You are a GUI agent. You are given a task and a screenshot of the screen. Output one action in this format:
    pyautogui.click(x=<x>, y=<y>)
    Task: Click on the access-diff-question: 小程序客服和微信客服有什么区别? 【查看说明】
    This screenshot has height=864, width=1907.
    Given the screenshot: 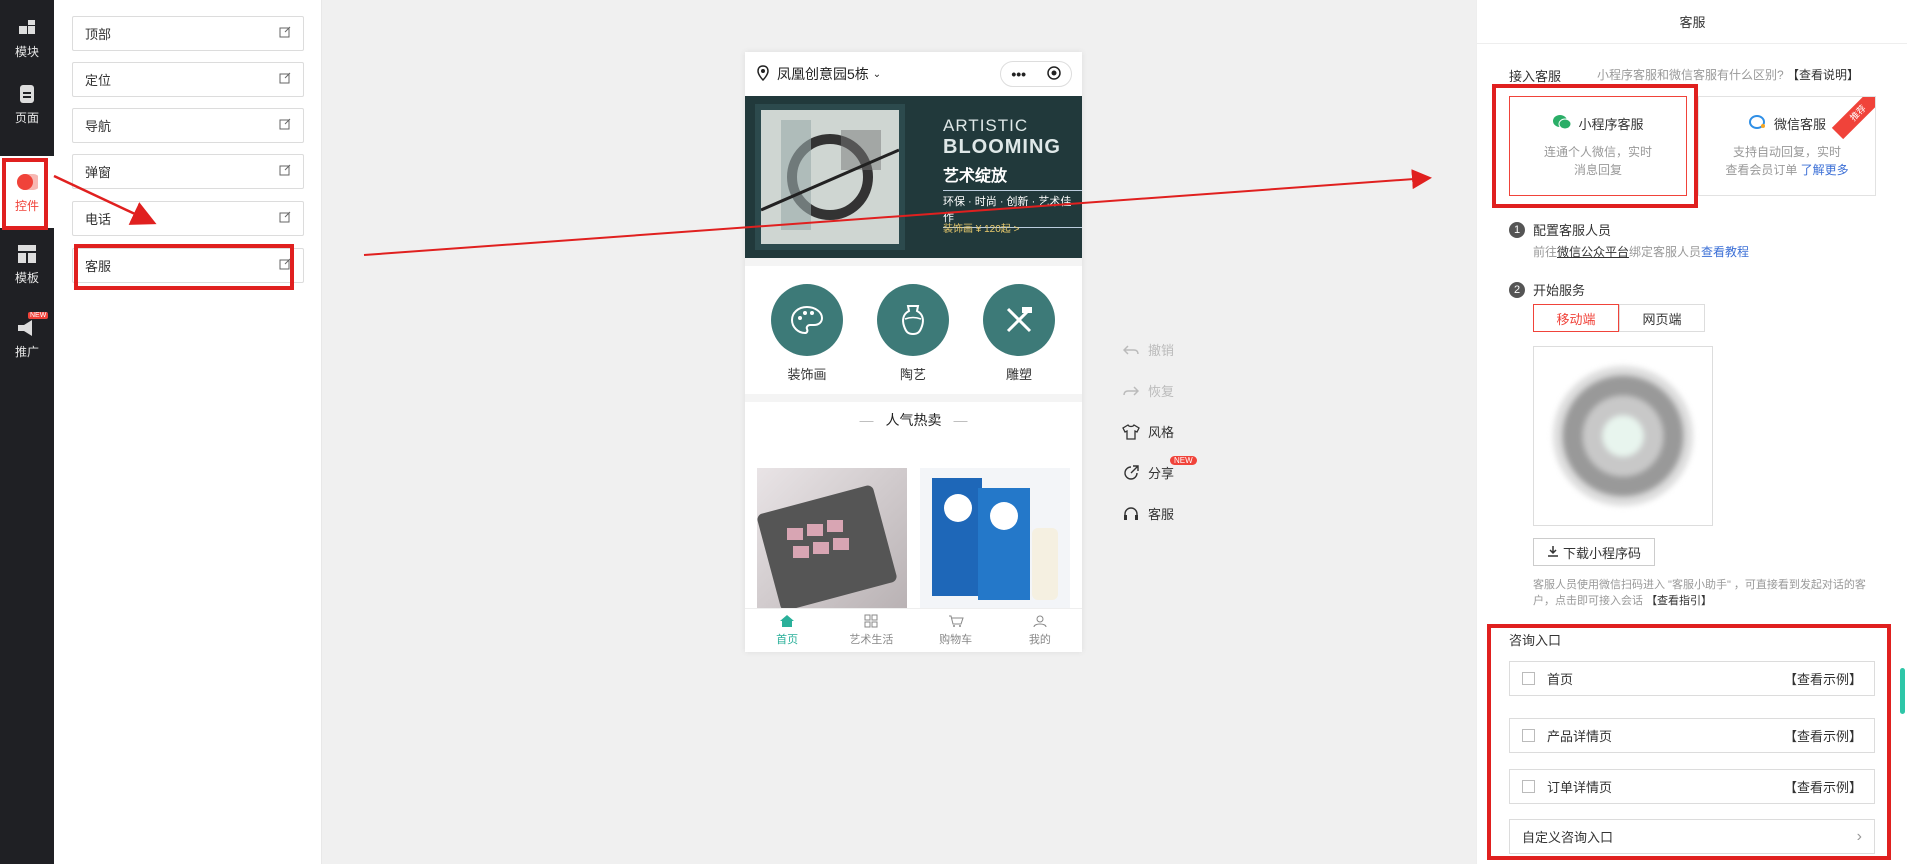 What is the action you would take?
    pyautogui.click(x=1728, y=74)
    